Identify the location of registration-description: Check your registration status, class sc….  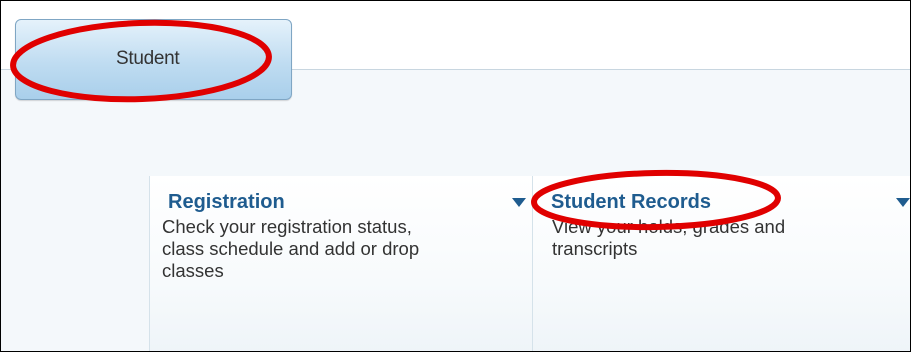
(327, 249).